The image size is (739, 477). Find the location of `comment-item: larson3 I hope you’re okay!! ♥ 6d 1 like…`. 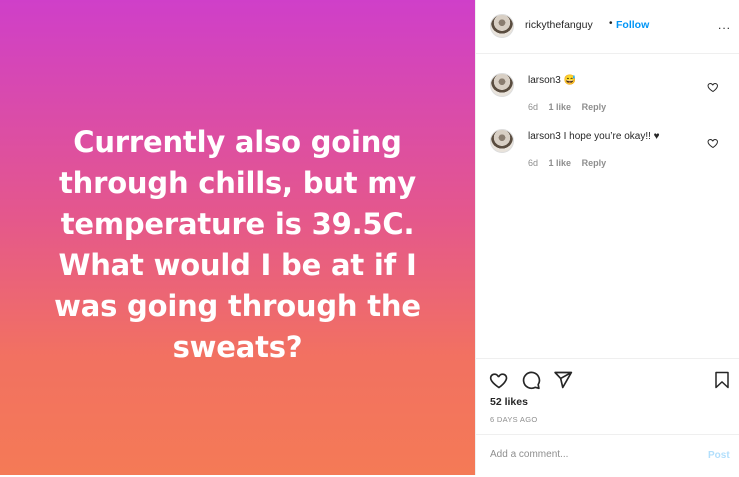

comment-item: larson3 I hope you’re okay!! ♥ 6d 1 like… is located at coordinates (607, 149).